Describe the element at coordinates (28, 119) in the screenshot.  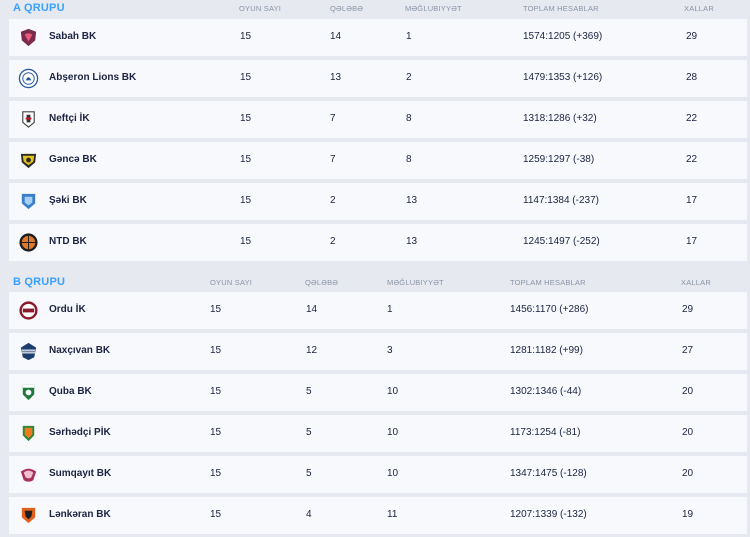
I see `neftci-logo-icon` at that location.